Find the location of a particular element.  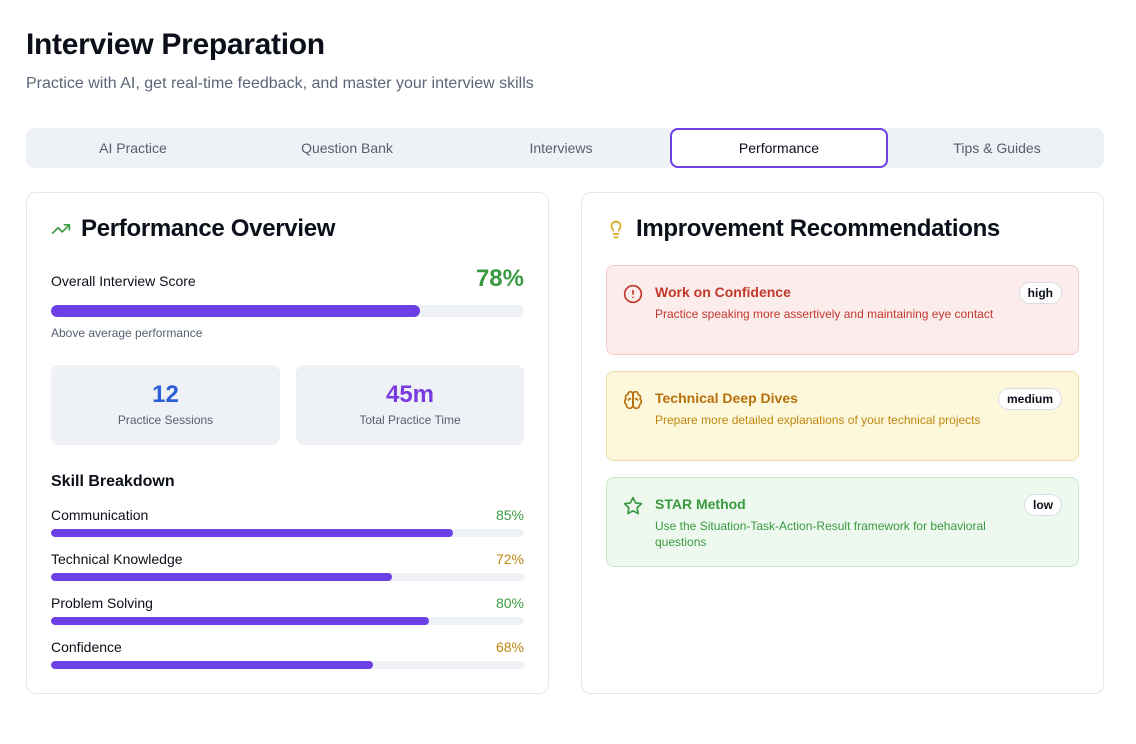

stat-value: 45m is located at coordinates (410, 394).